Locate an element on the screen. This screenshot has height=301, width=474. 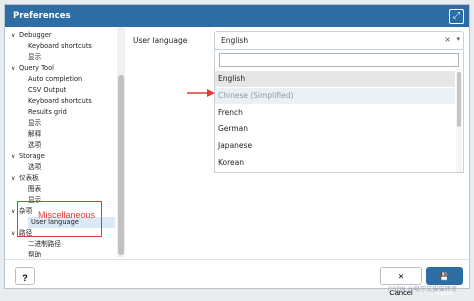
tree-item: 帮助 is located at coordinates (23, 253).